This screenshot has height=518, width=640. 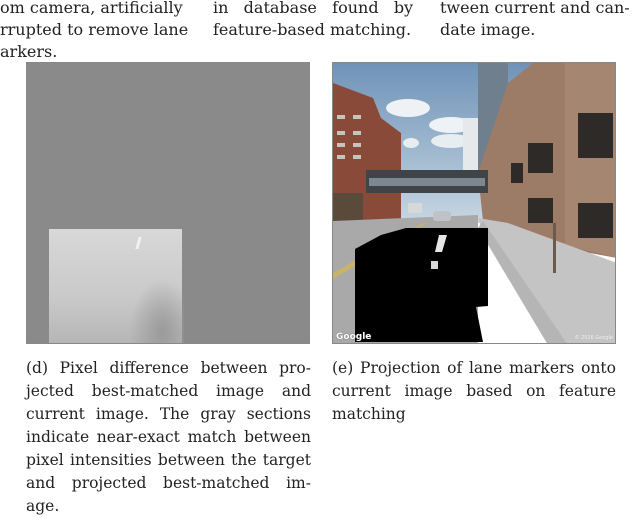 What do you see at coordinates (593, 338) in the screenshot?
I see `copyright-text: © 2016 Google` at bounding box center [593, 338].